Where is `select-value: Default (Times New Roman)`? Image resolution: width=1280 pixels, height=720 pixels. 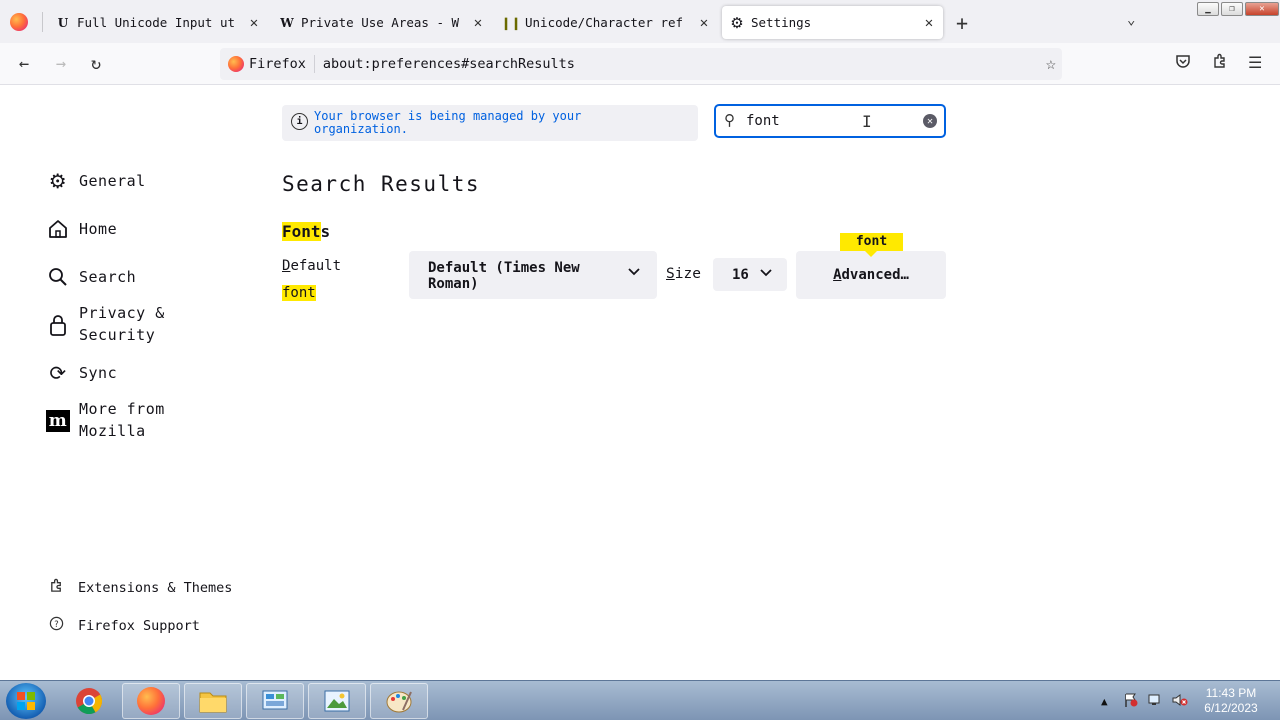
select-value: Default (Times New Roman) is located at coordinates (504, 276).